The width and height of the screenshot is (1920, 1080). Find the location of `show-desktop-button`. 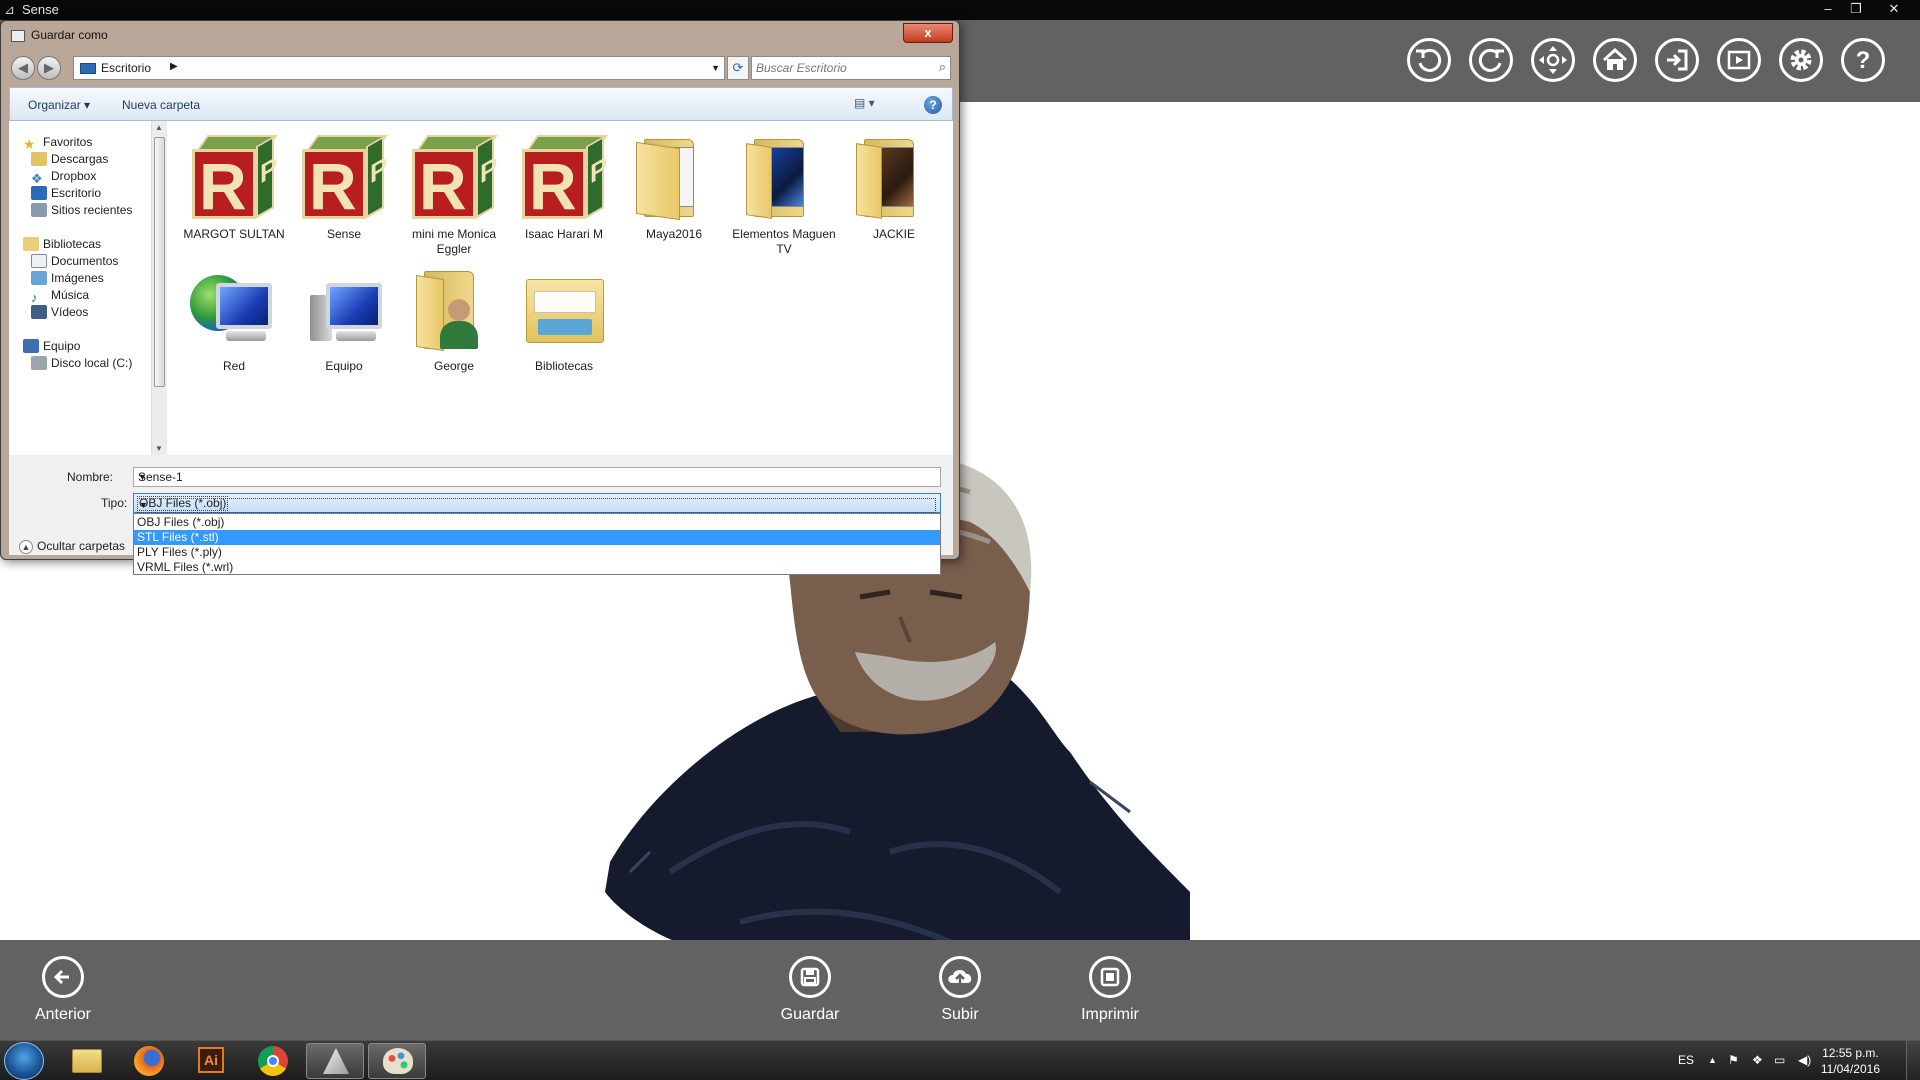

show-desktop-button is located at coordinates (1913, 1060).